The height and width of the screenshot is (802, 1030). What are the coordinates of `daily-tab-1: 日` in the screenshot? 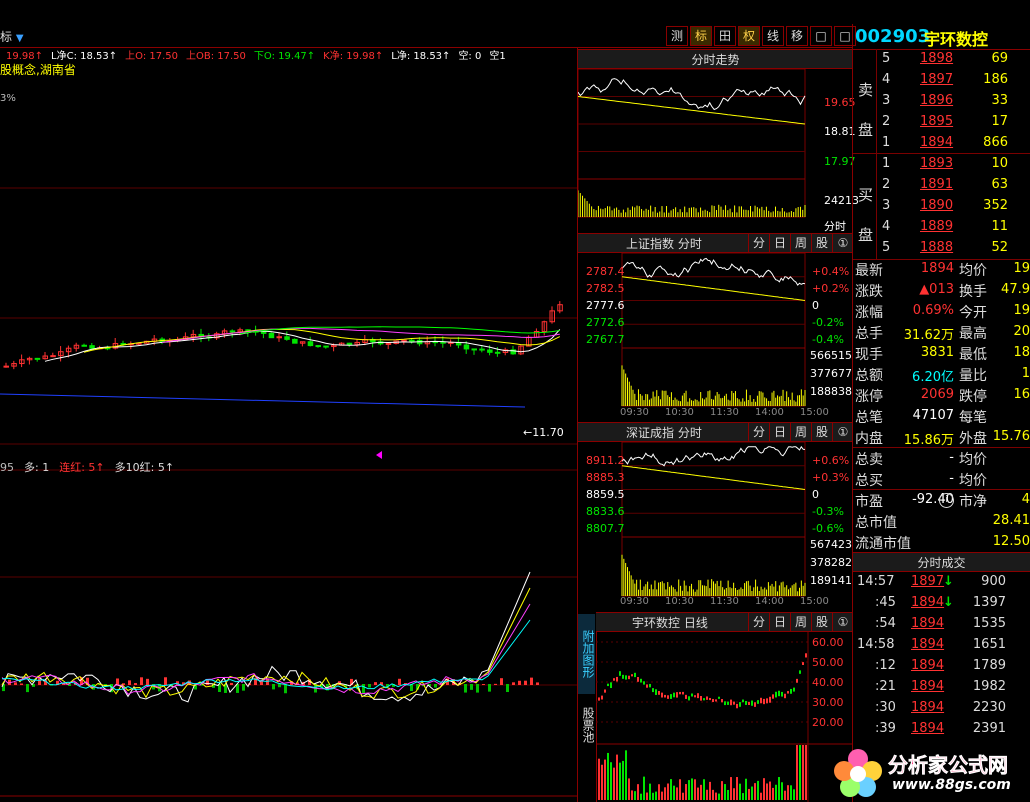 It's located at (779, 622).